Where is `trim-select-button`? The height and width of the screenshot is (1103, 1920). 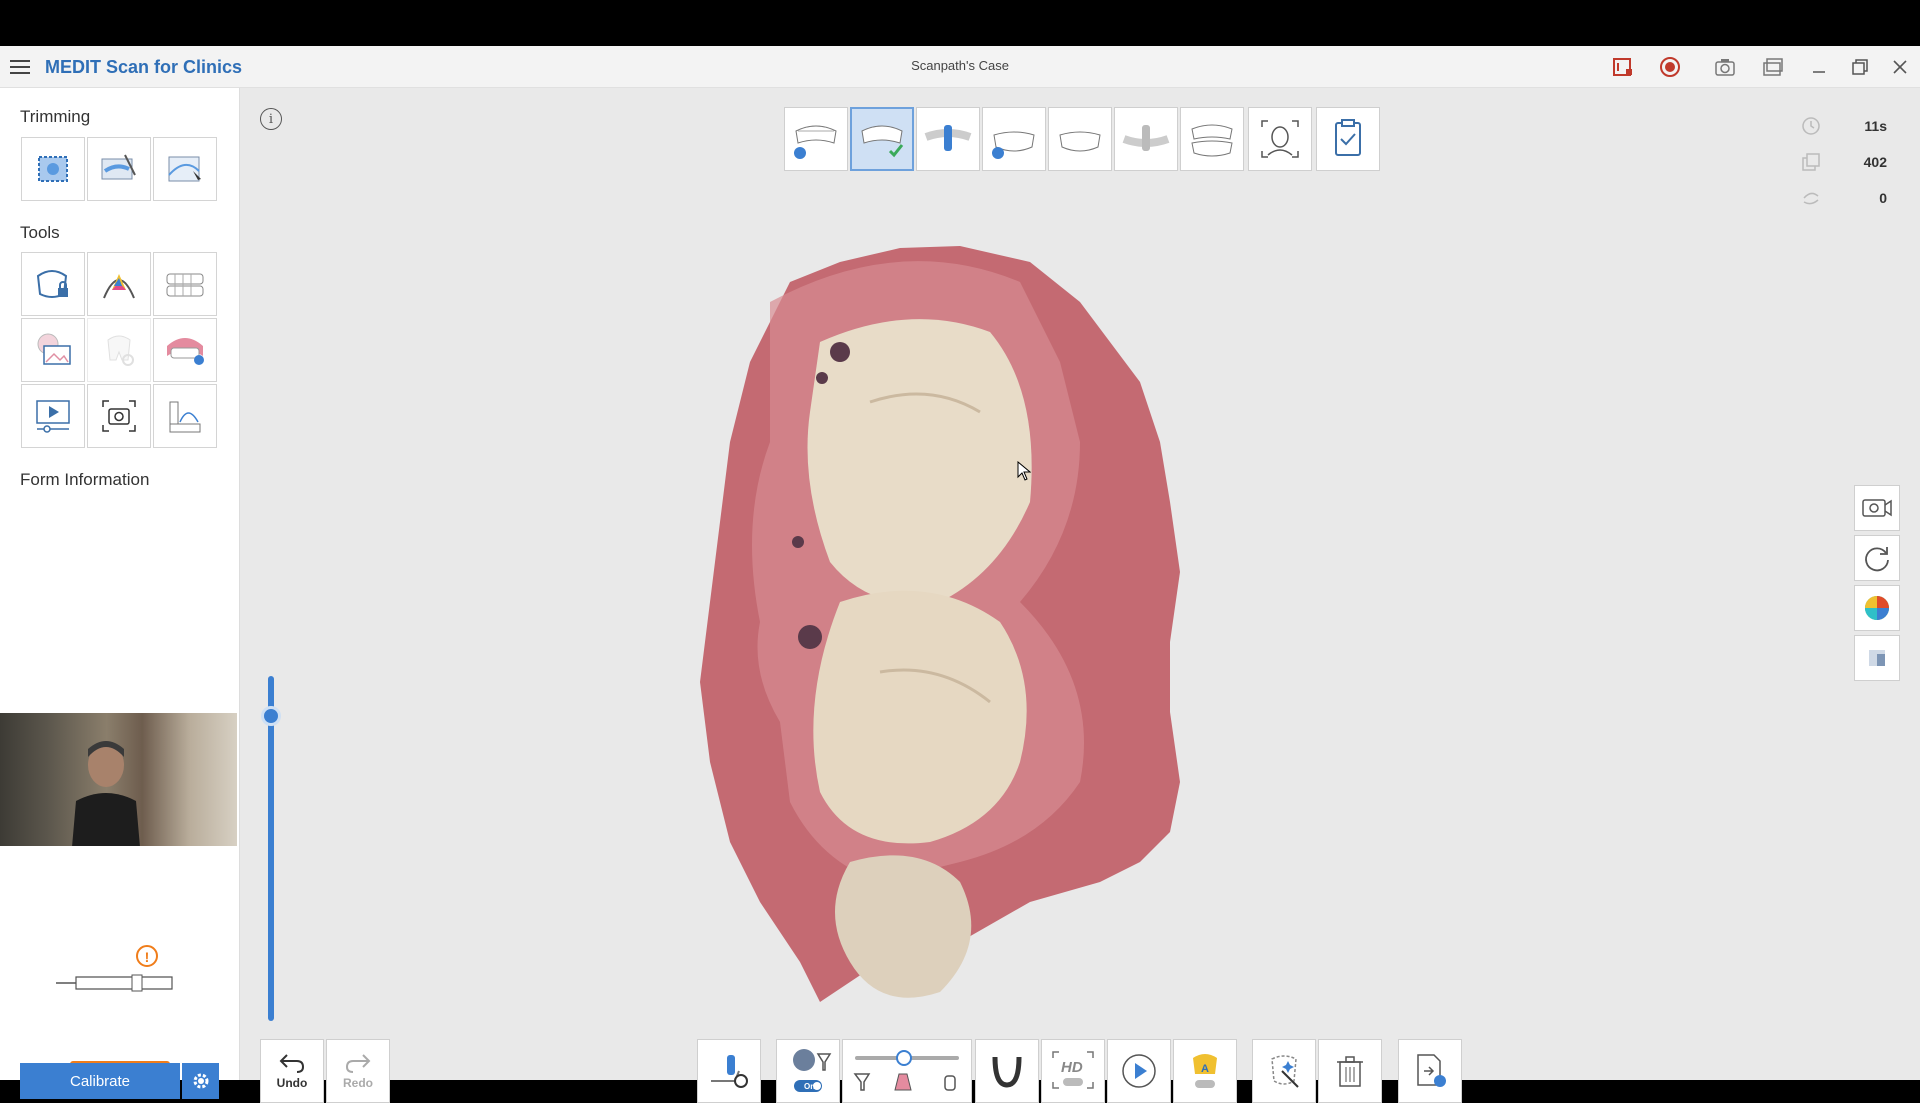 trim-select-button is located at coordinates (53, 169).